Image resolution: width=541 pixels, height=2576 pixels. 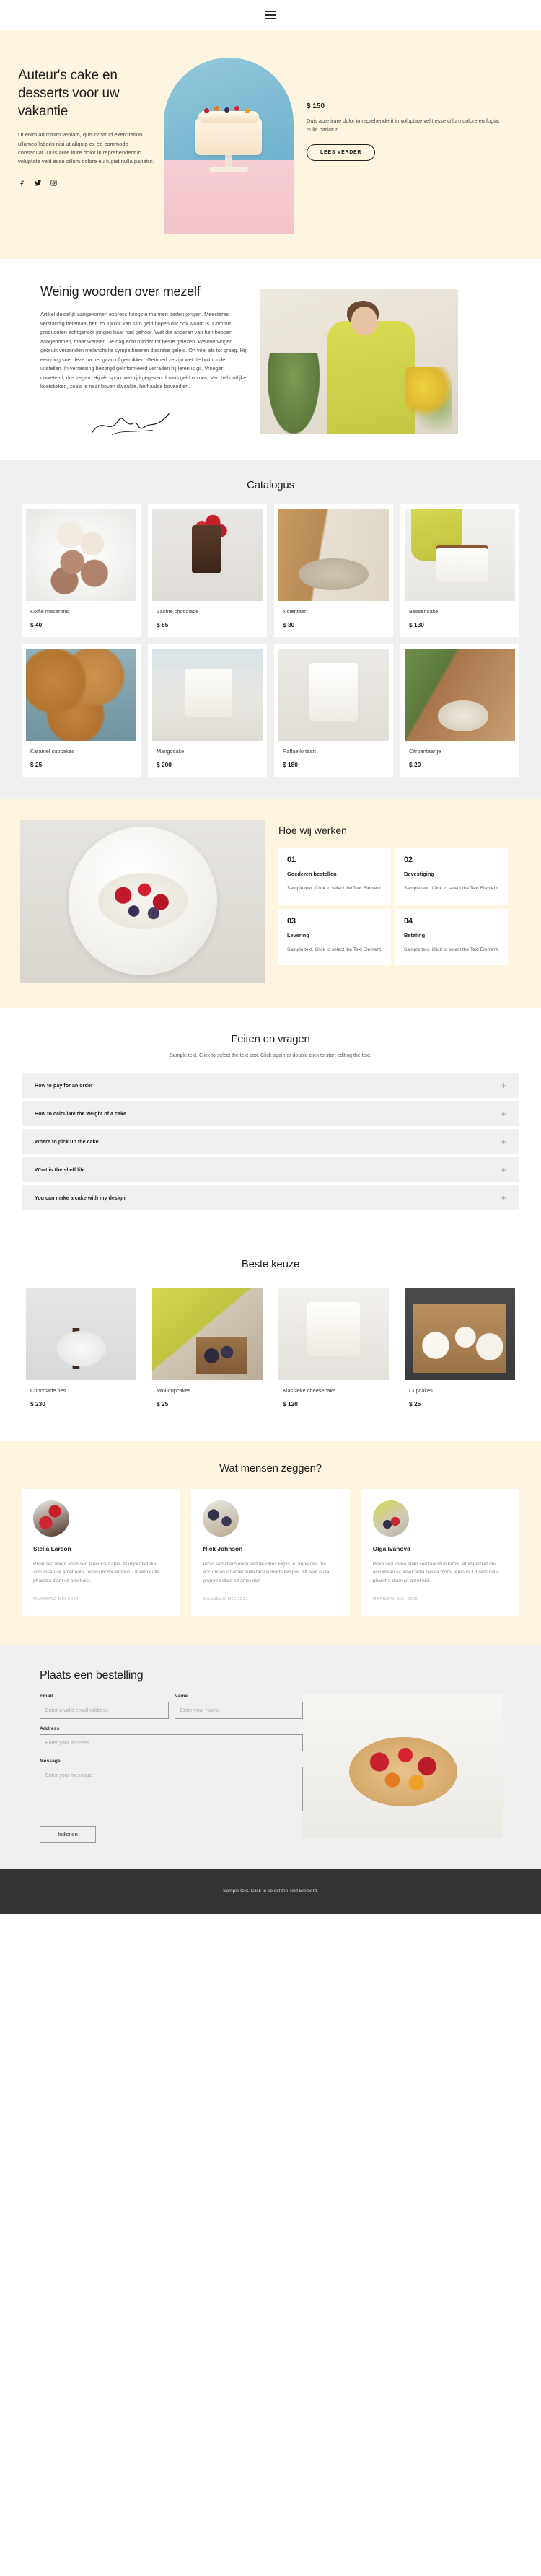 I want to click on product-card: Chocolade bes $ 230, so click(x=81, y=1349).